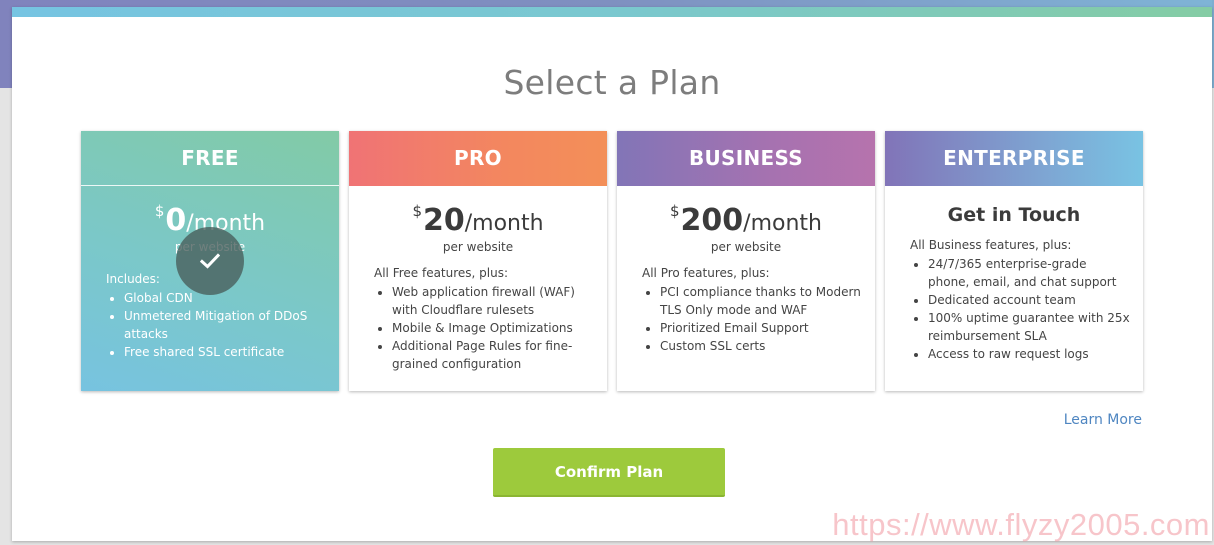 The image size is (1214, 545). Describe the element at coordinates (761, 328) in the screenshot. I see `feature-item: Prioritized Email Support` at that location.